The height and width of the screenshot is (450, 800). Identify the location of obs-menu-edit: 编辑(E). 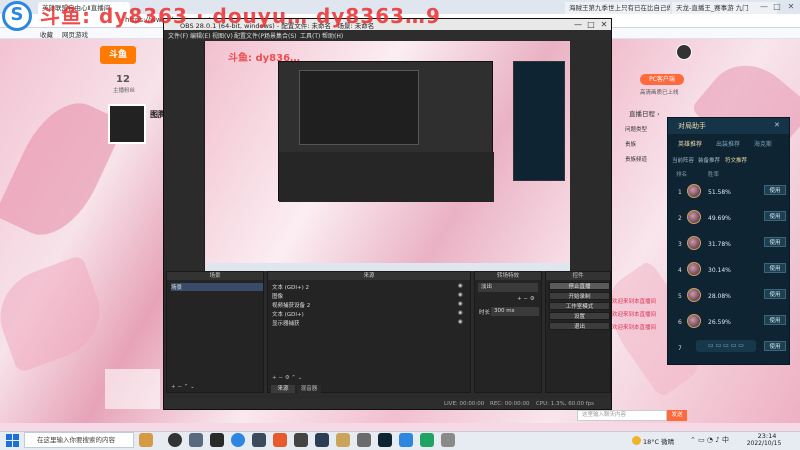
(200, 35).